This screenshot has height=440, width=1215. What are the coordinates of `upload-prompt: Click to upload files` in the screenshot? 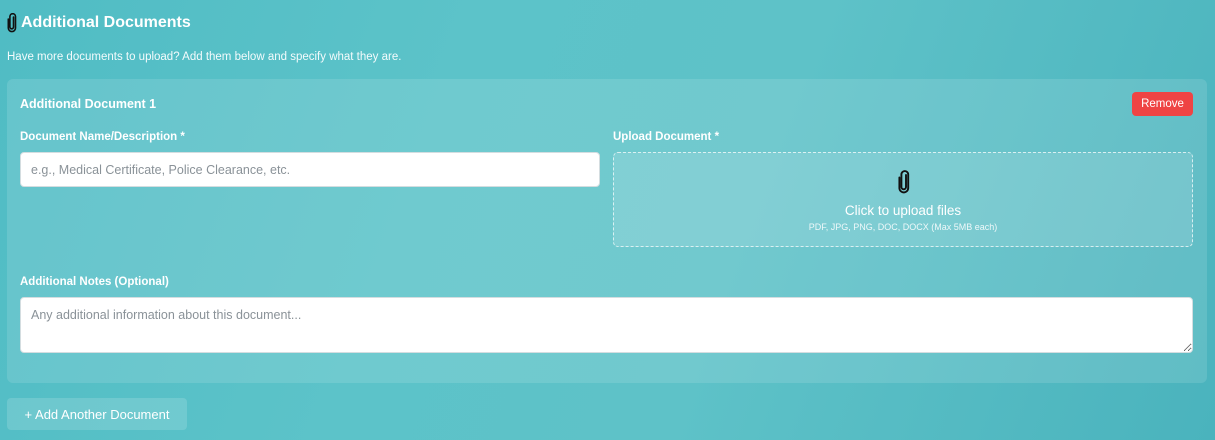 It's located at (903, 210).